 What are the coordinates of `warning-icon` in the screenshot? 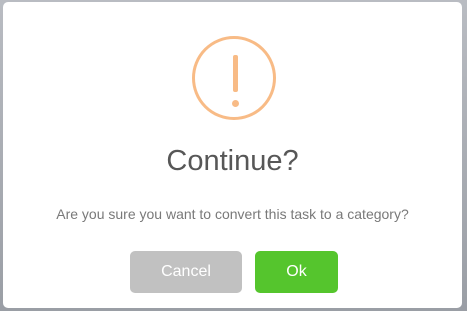 It's located at (234, 78).